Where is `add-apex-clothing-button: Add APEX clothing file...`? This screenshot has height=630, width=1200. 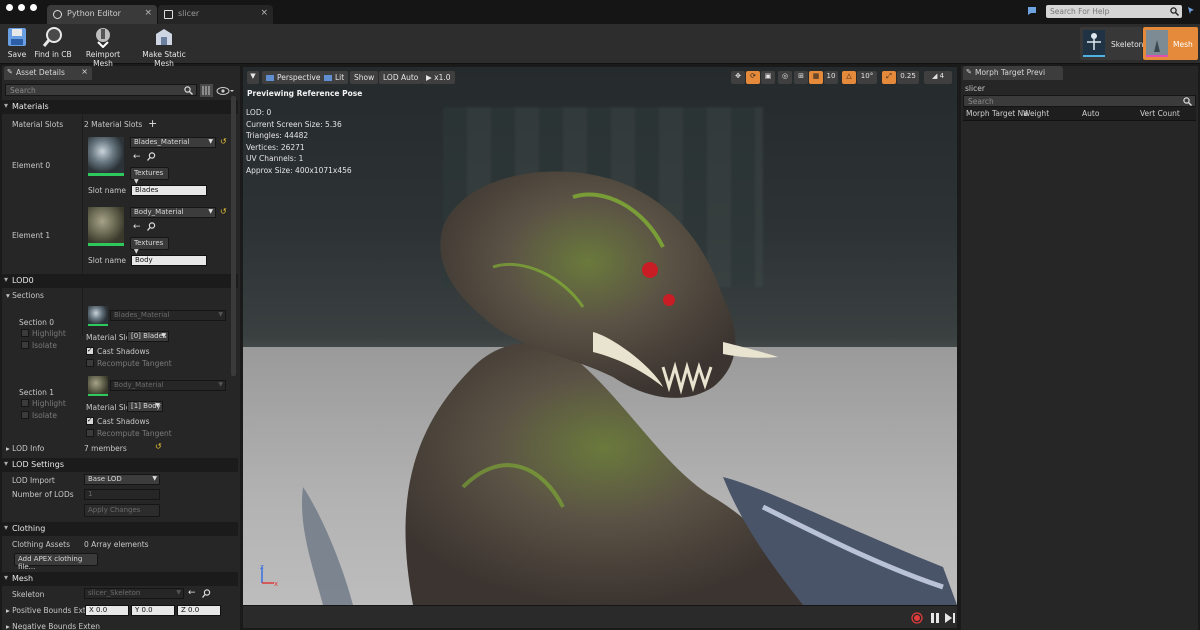 add-apex-clothing-button: Add APEX clothing file... is located at coordinates (56, 562).